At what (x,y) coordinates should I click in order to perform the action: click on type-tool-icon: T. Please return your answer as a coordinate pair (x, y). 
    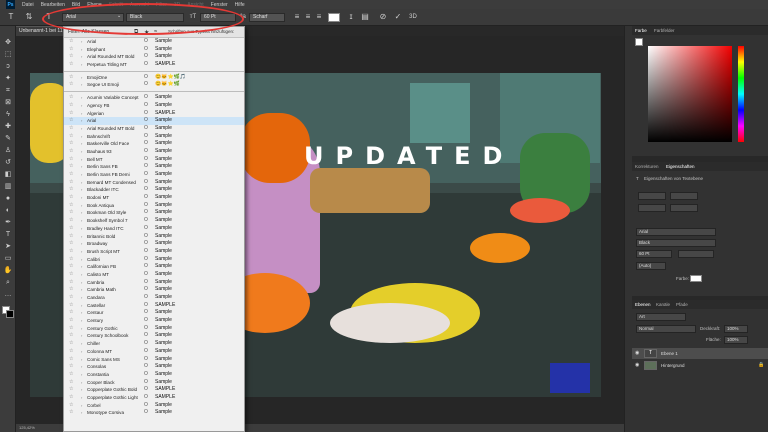
    Looking at the image, I should click on (8, 235).